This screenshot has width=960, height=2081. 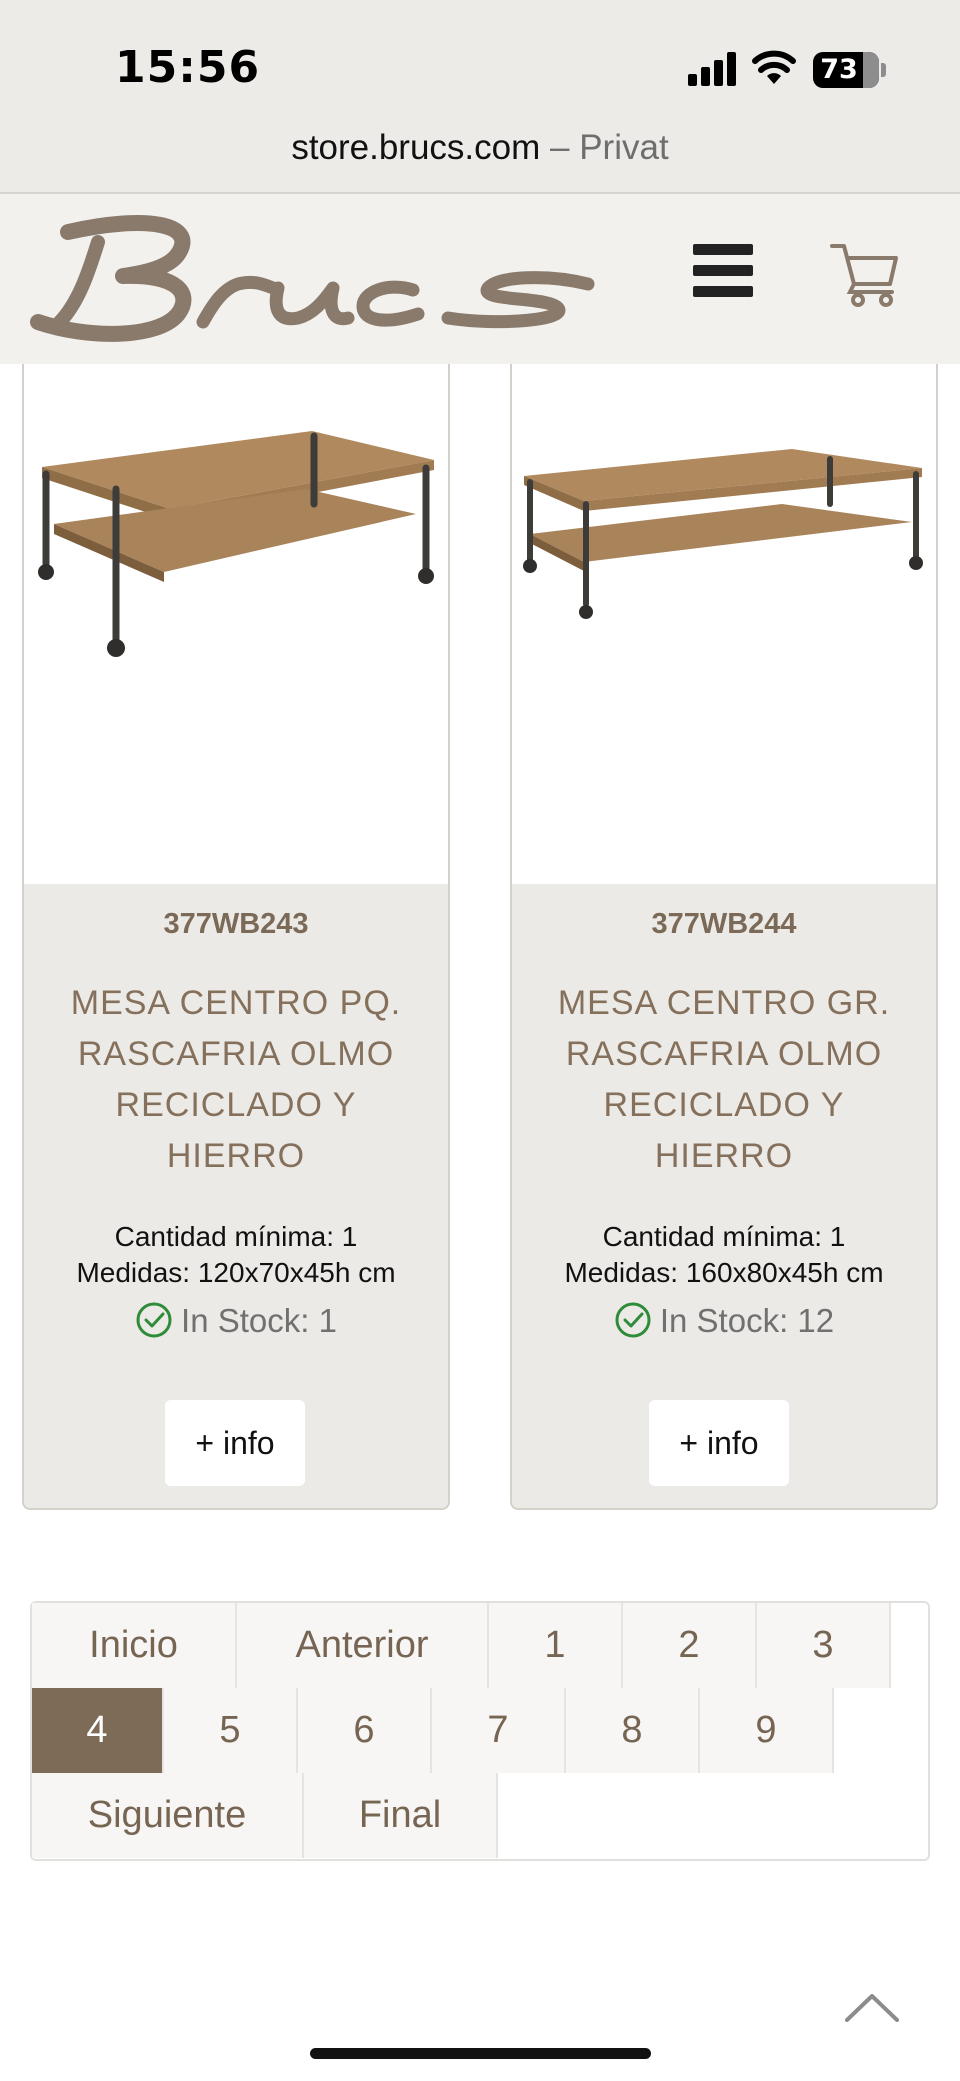 I want to click on page-3: 3, so click(x=824, y=1645).